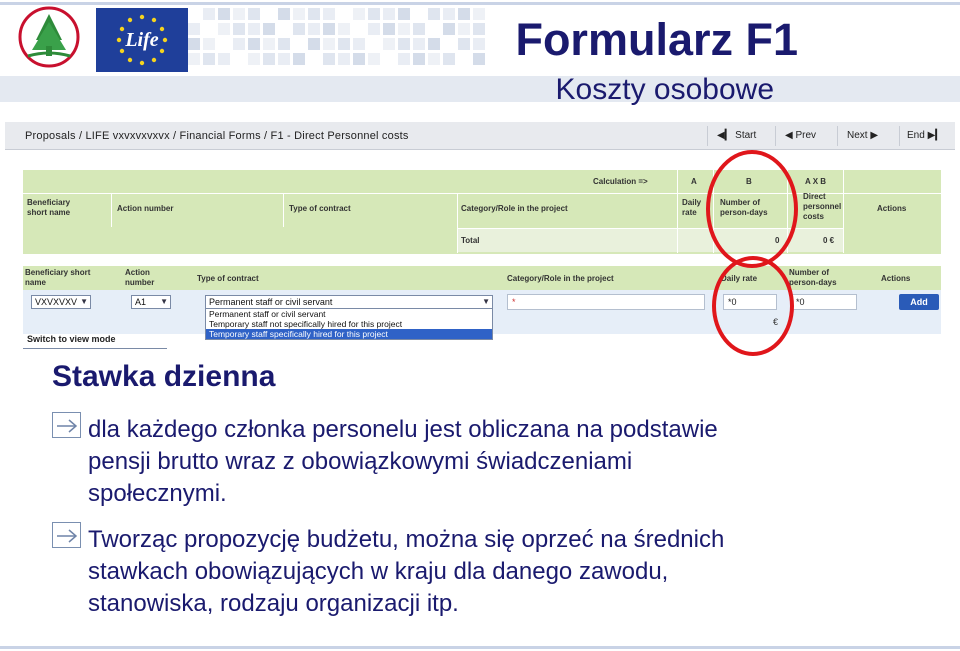  Describe the element at coordinates (320, 208) in the screenshot. I see `header-type-of-contract: Type of contract` at that location.